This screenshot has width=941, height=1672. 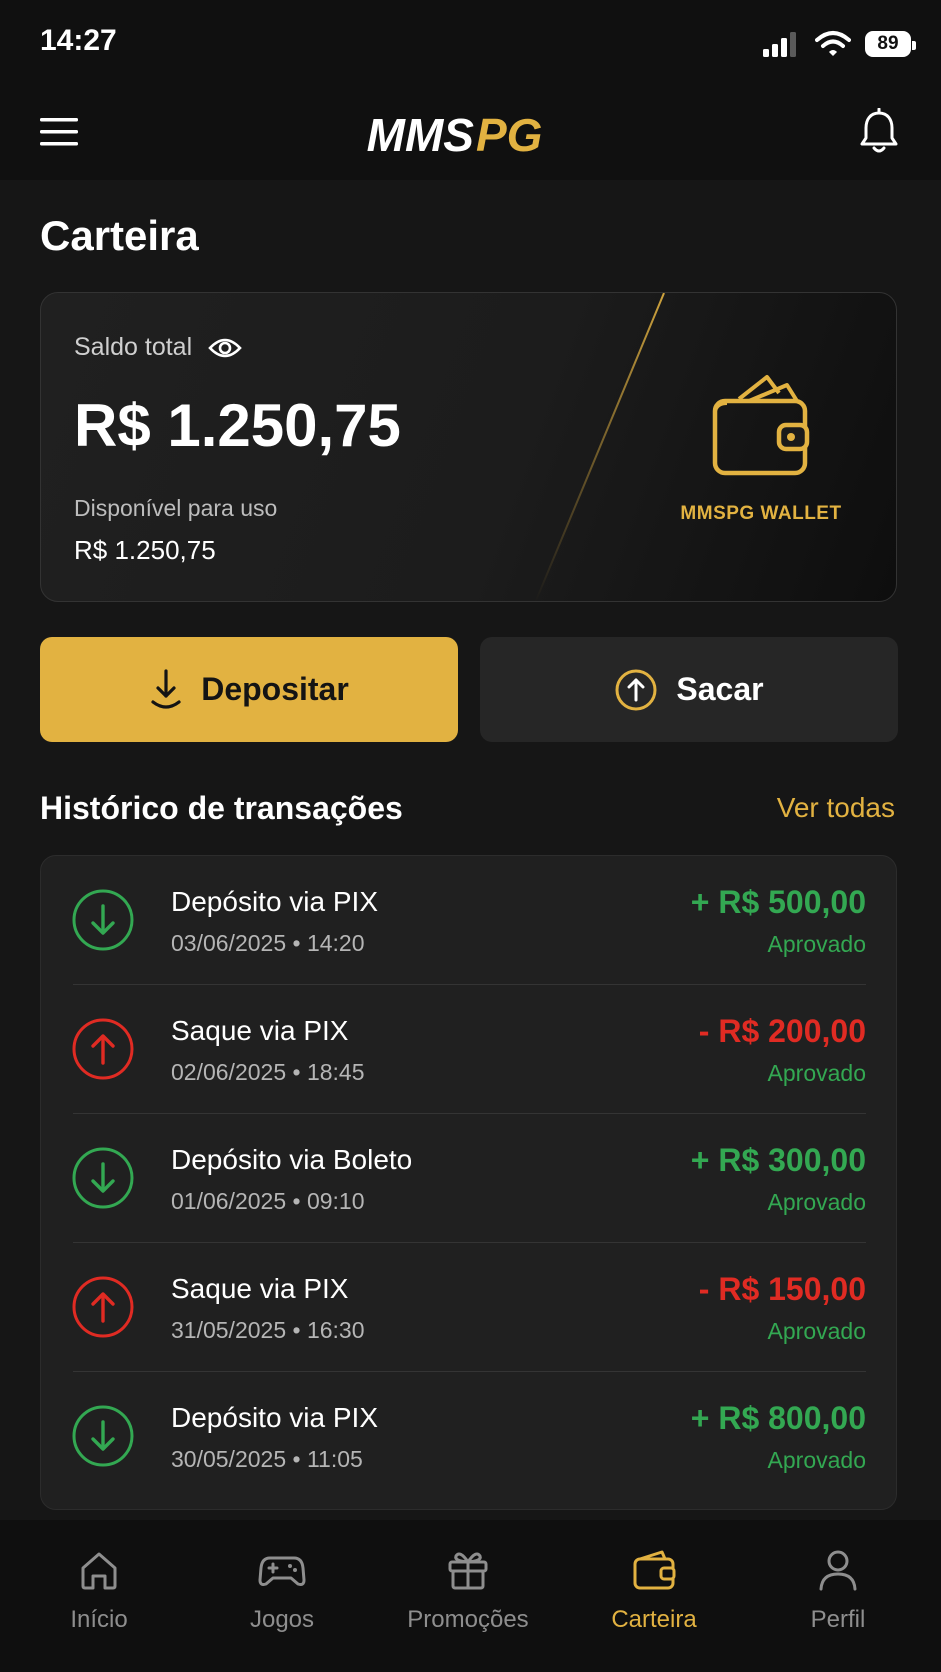 What do you see at coordinates (292, 1159) in the screenshot?
I see `transaction-title: Depósito via Boleto` at bounding box center [292, 1159].